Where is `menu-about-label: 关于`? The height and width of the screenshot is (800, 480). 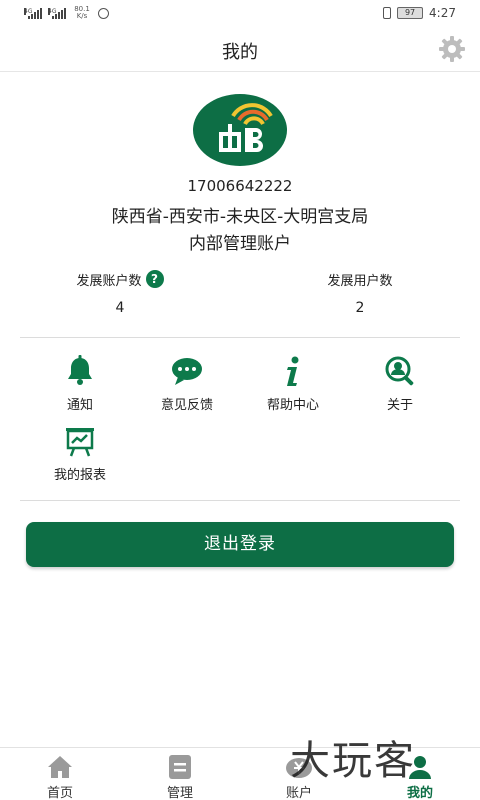
menu-about-label: 关于 is located at coordinates (399, 405).